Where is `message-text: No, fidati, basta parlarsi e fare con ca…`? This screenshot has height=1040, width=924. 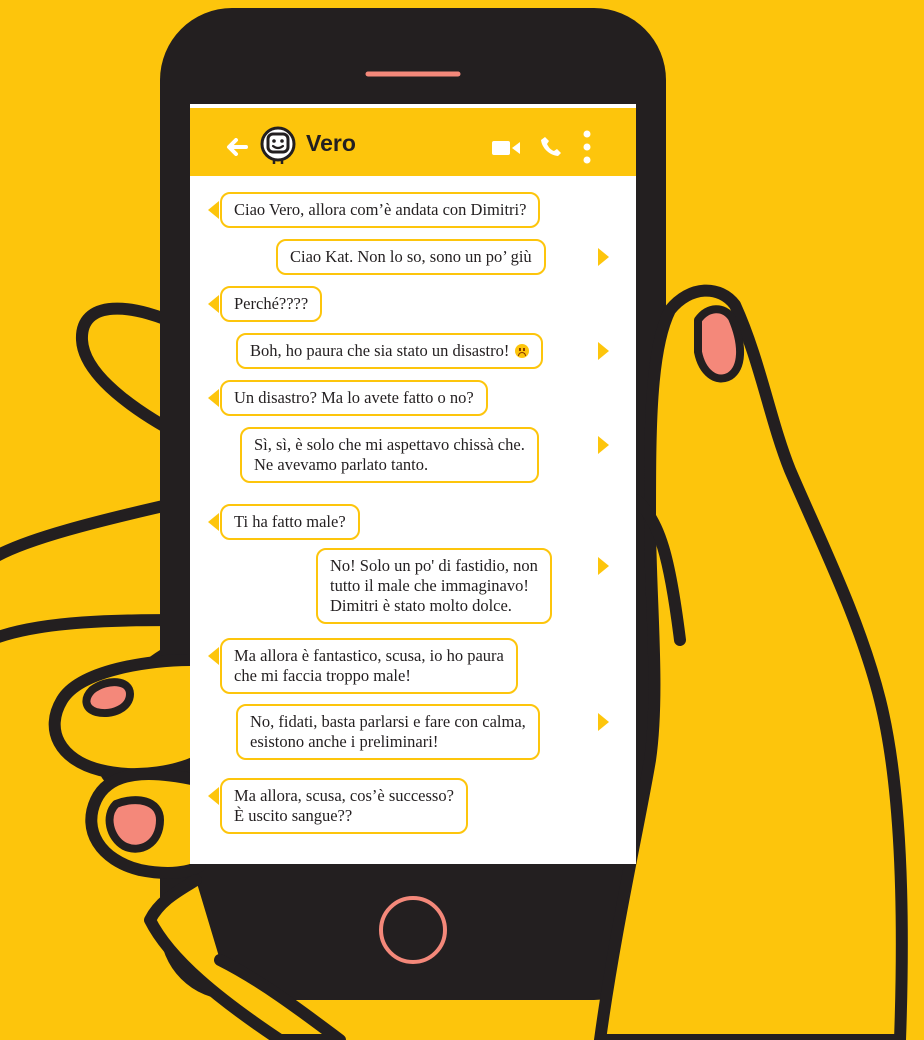 message-text: No, fidati, basta parlarsi e fare con ca… is located at coordinates (388, 721).